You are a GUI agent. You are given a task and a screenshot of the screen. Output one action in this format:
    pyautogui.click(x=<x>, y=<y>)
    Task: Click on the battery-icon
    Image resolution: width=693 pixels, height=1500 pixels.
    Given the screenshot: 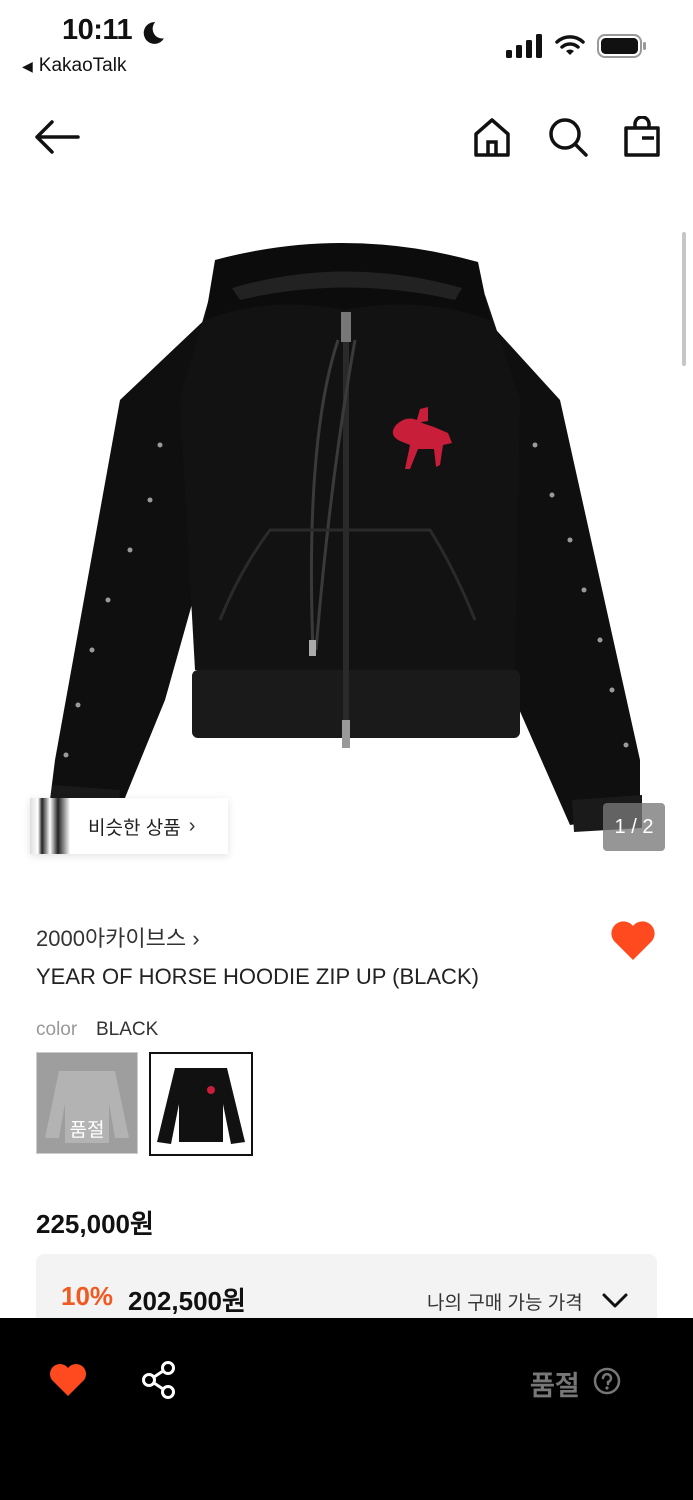 What is the action you would take?
    pyautogui.click(x=621, y=46)
    